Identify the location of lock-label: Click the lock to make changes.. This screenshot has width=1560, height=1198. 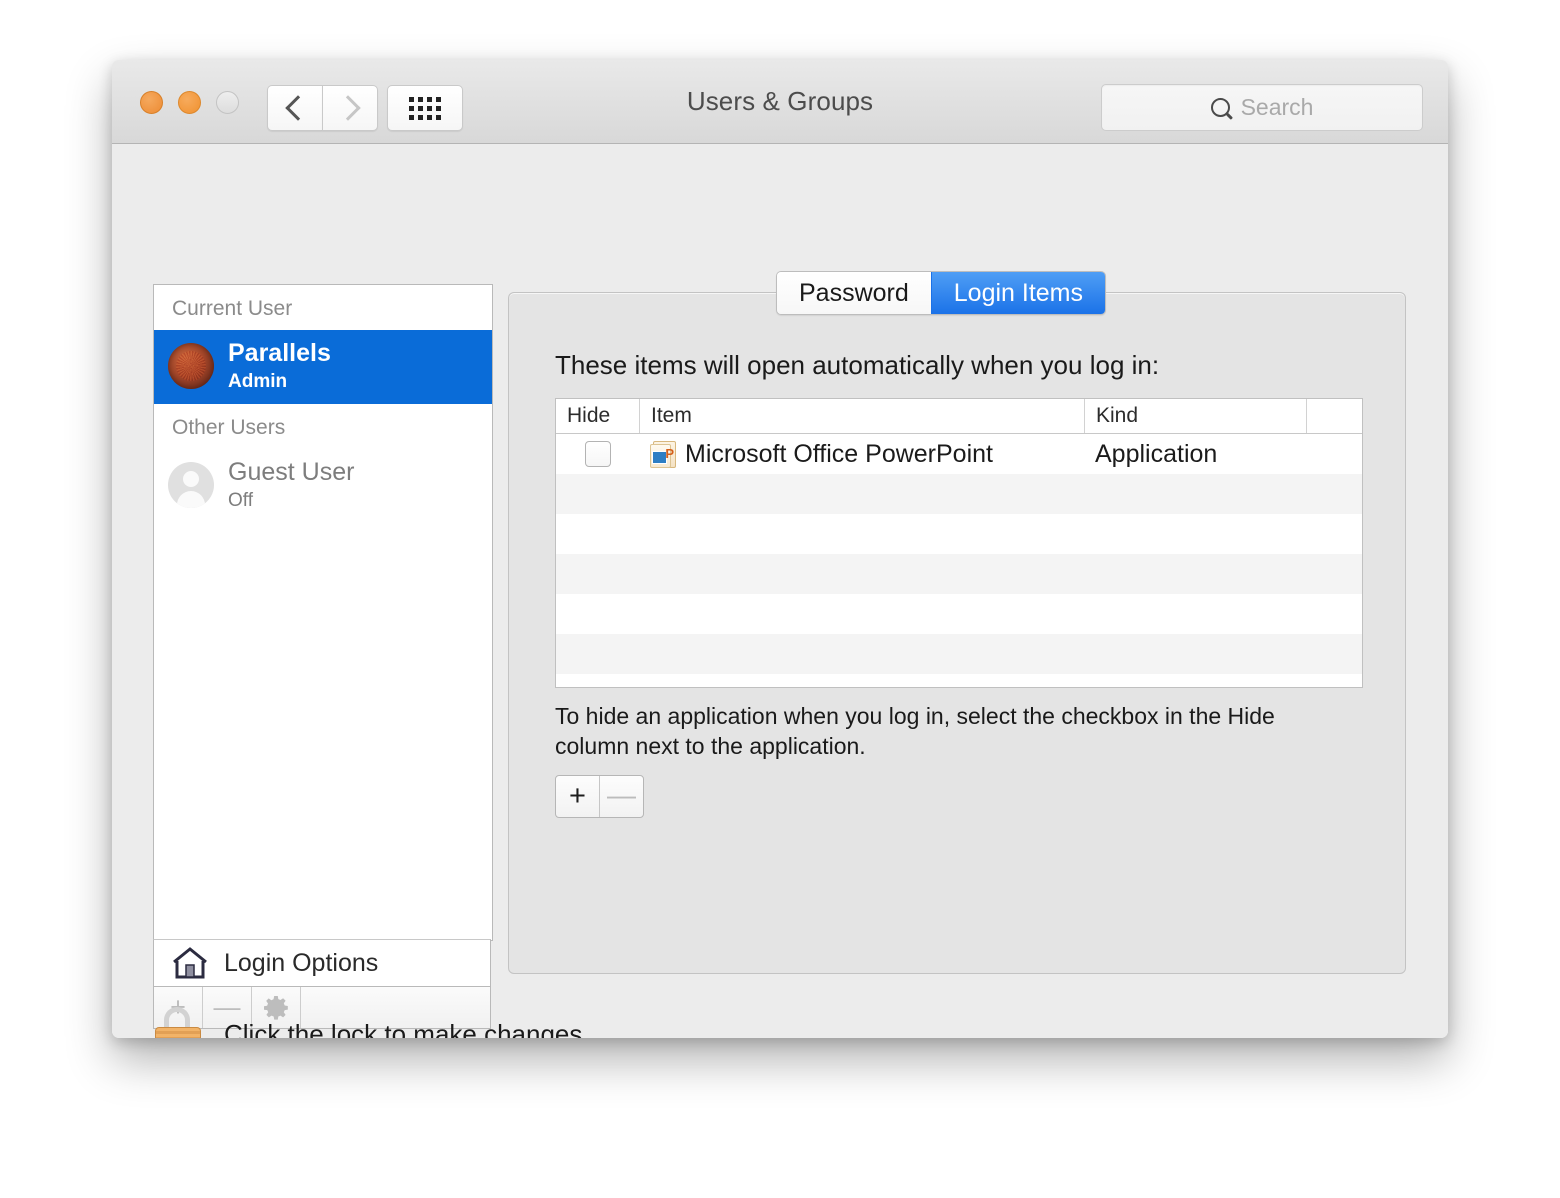
(407, 1028).